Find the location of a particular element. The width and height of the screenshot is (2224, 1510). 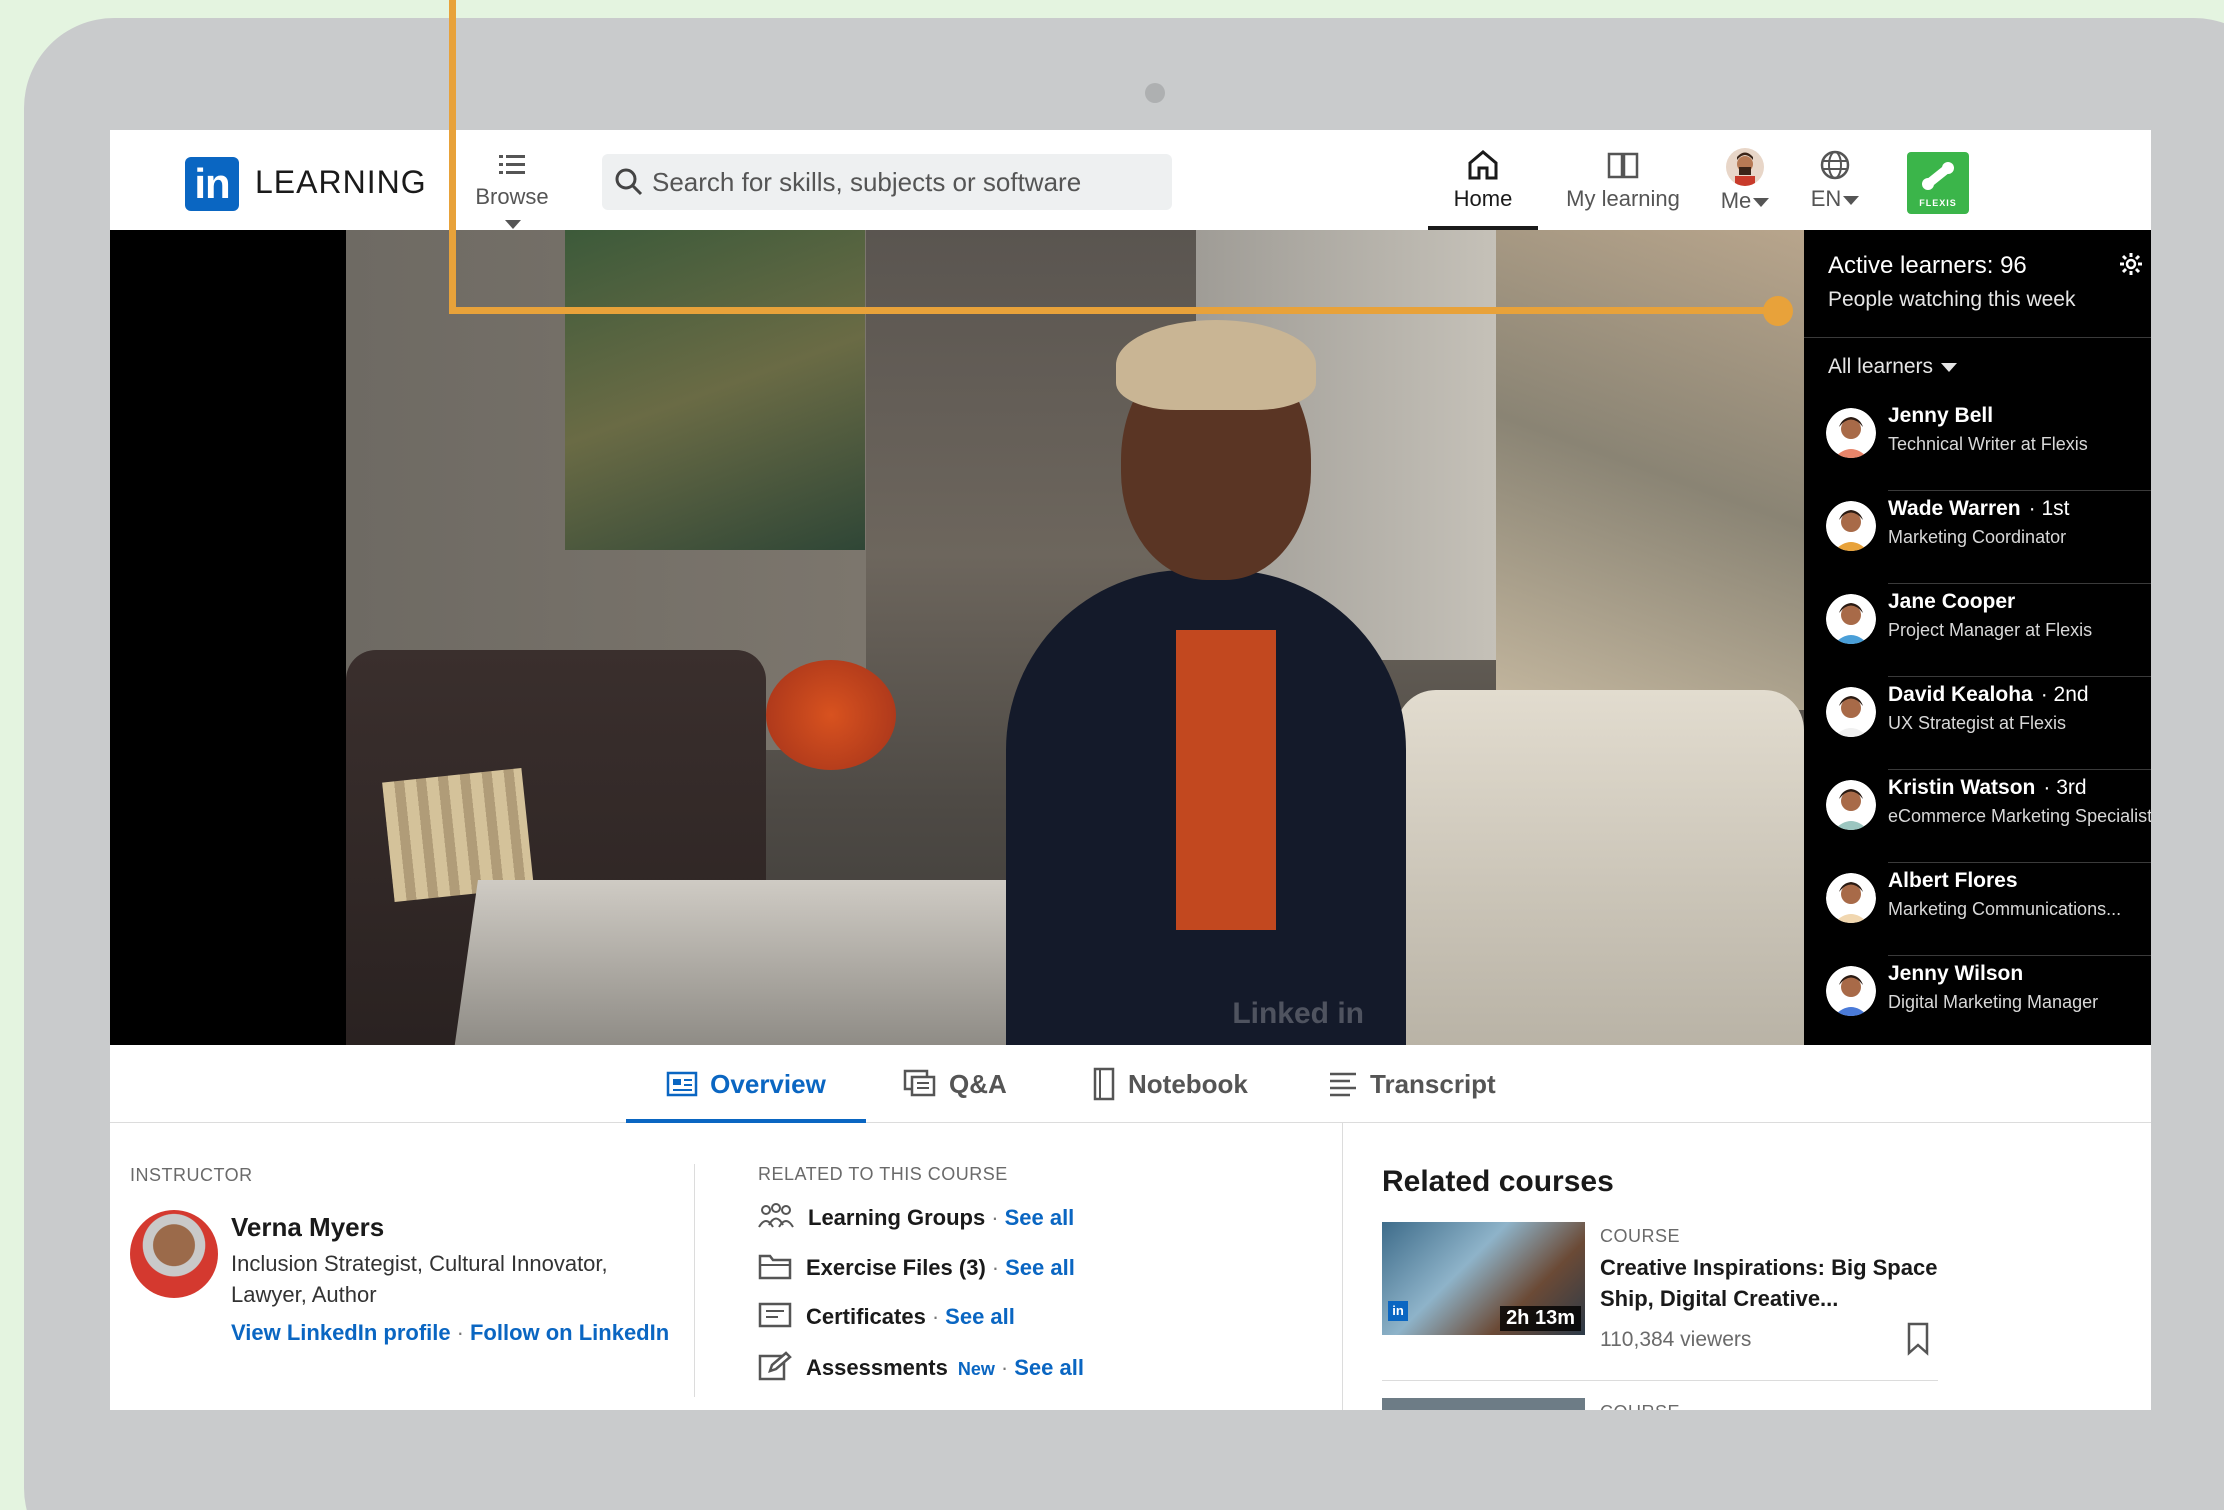

video-watermark: Linked in is located at coordinates (1298, 1013).